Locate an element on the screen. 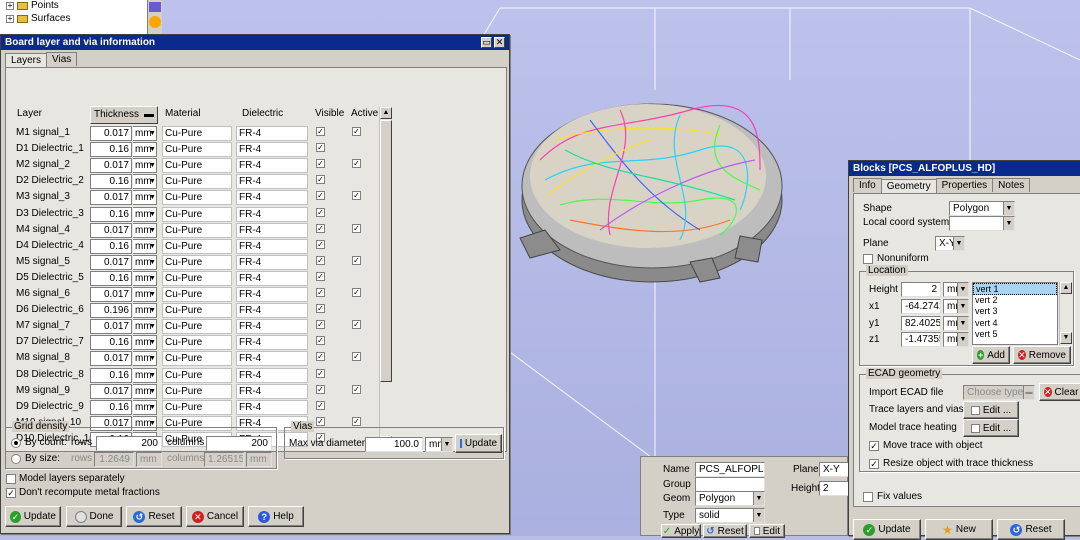 The width and height of the screenshot is (1080, 540). table-row: D8 Dielectric_8 0.16 mm ▼ Cu-Pure FR-4 ✓ is located at coordinates (196, 375).